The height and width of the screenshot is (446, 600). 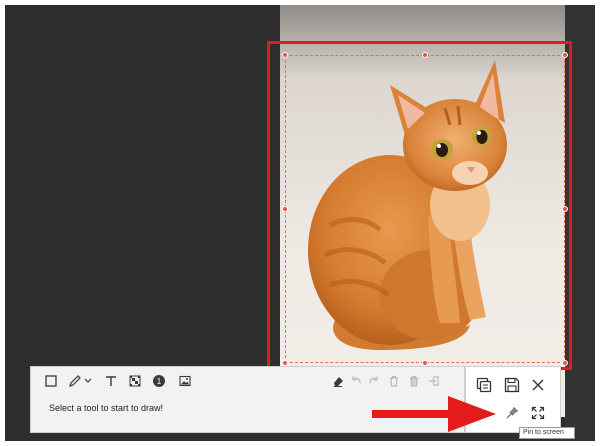 What do you see at coordinates (434, 414) in the screenshot?
I see `red-arrow-annotation` at bounding box center [434, 414].